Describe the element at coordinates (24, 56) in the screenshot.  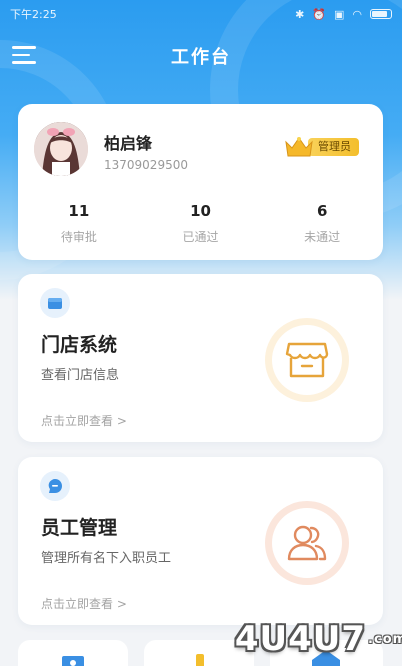
I see `menu-icon` at that location.